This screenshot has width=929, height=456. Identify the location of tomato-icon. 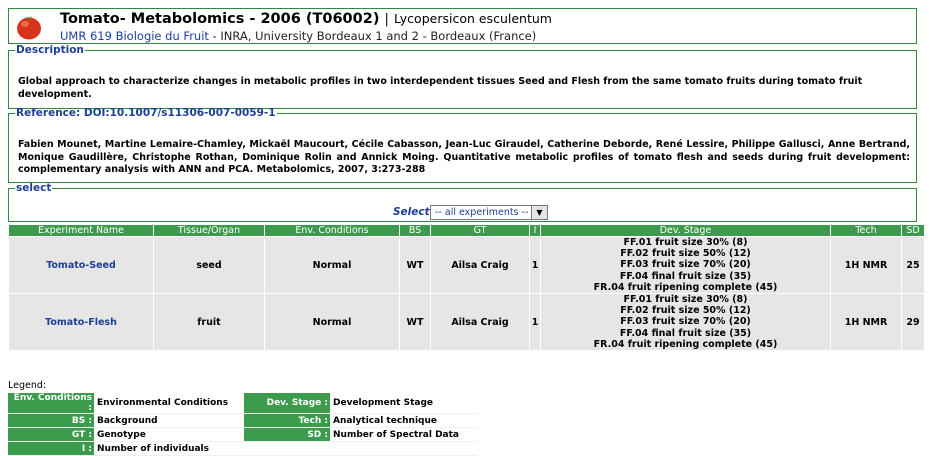
(29, 27).